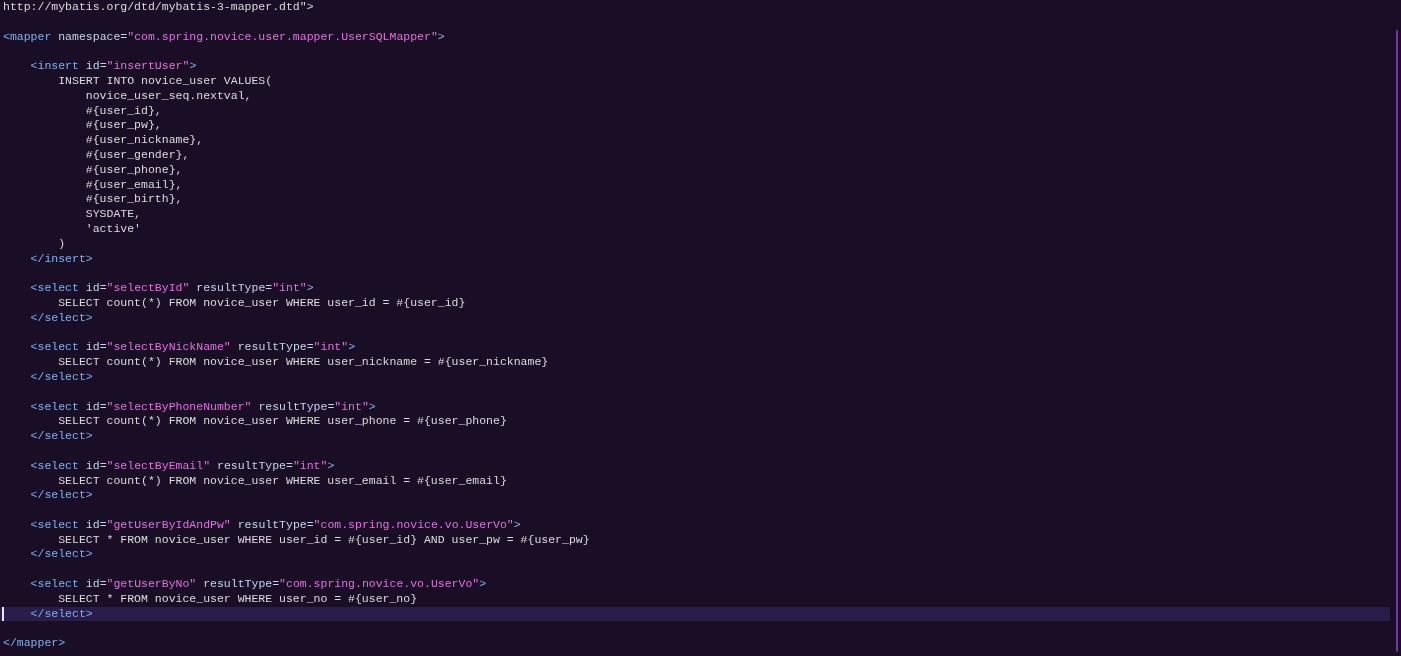 Image resolution: width=1401 pixels, height=656 pixels. I want to click on text-cursor, so click(3, 614).